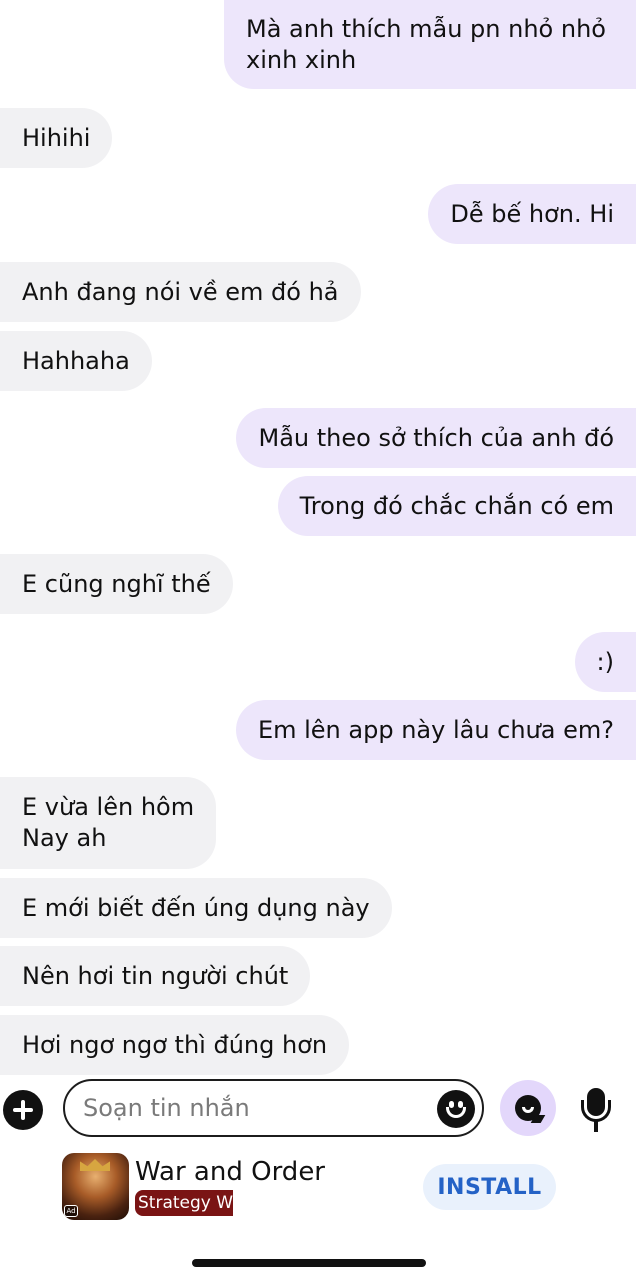 The image size is (636, 1280). What do you see at coordinates (95, 1186) in the screenshot?
I see `app-icon: Ad` at bounding box center [95, 1186].